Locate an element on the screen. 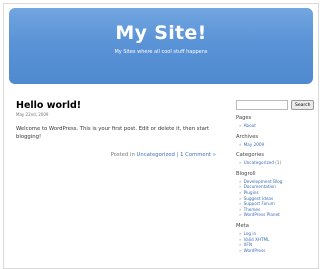  categories-section: Categories Uncategorized (1) is located at coordinates (276, 159).